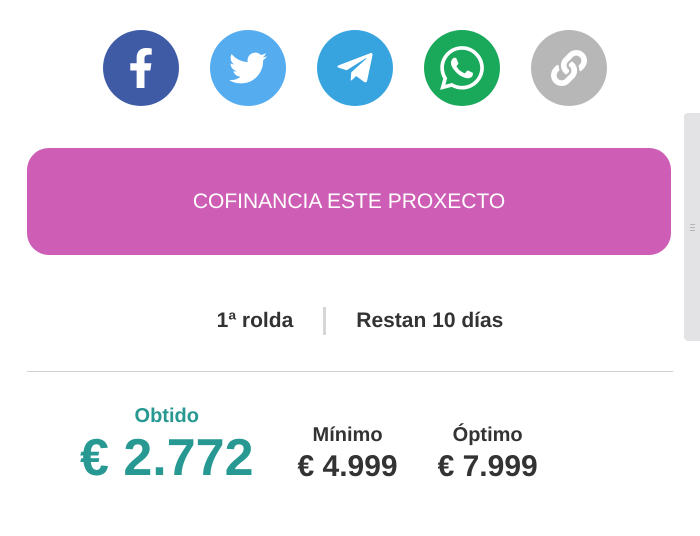 Image resolution: width=700 pixels, height=536 pixels. What do you see at coordinates (462, 68) in the screenshot?
I see `phone-bubble-icon` at bounding box center [462, 68].